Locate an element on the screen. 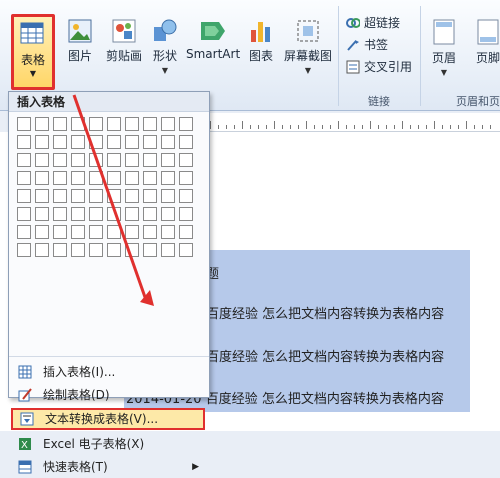 The height and width of the screenshot is (478, 500). horizontal-ruler is located at coordinates (355, 122).